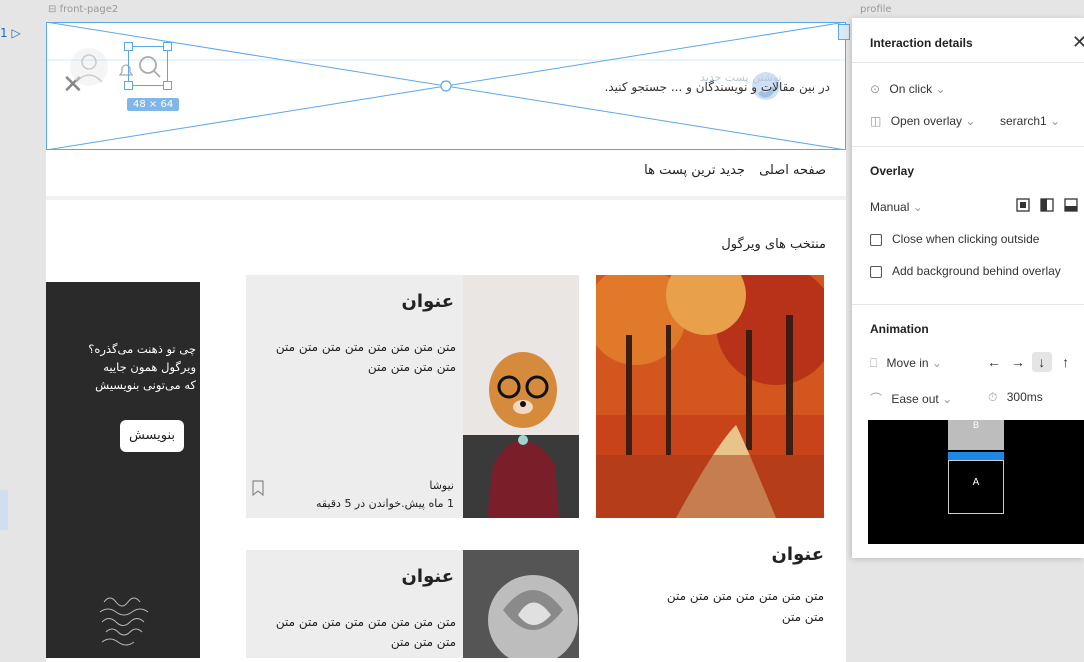  I want to click on frame-label-front-page2: ⊟ front-page2, so click(83, 9).